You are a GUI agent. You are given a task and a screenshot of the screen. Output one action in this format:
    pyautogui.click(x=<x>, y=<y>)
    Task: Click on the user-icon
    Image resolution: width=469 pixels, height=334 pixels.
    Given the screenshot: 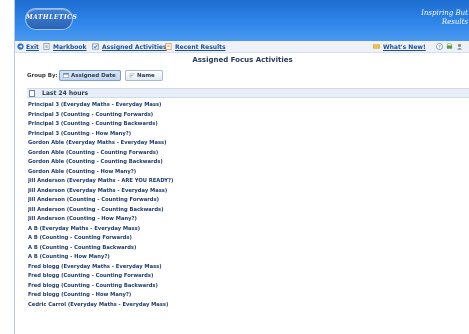 What is the action you would take?
    pyautogui.click(x=459, y=46)
    